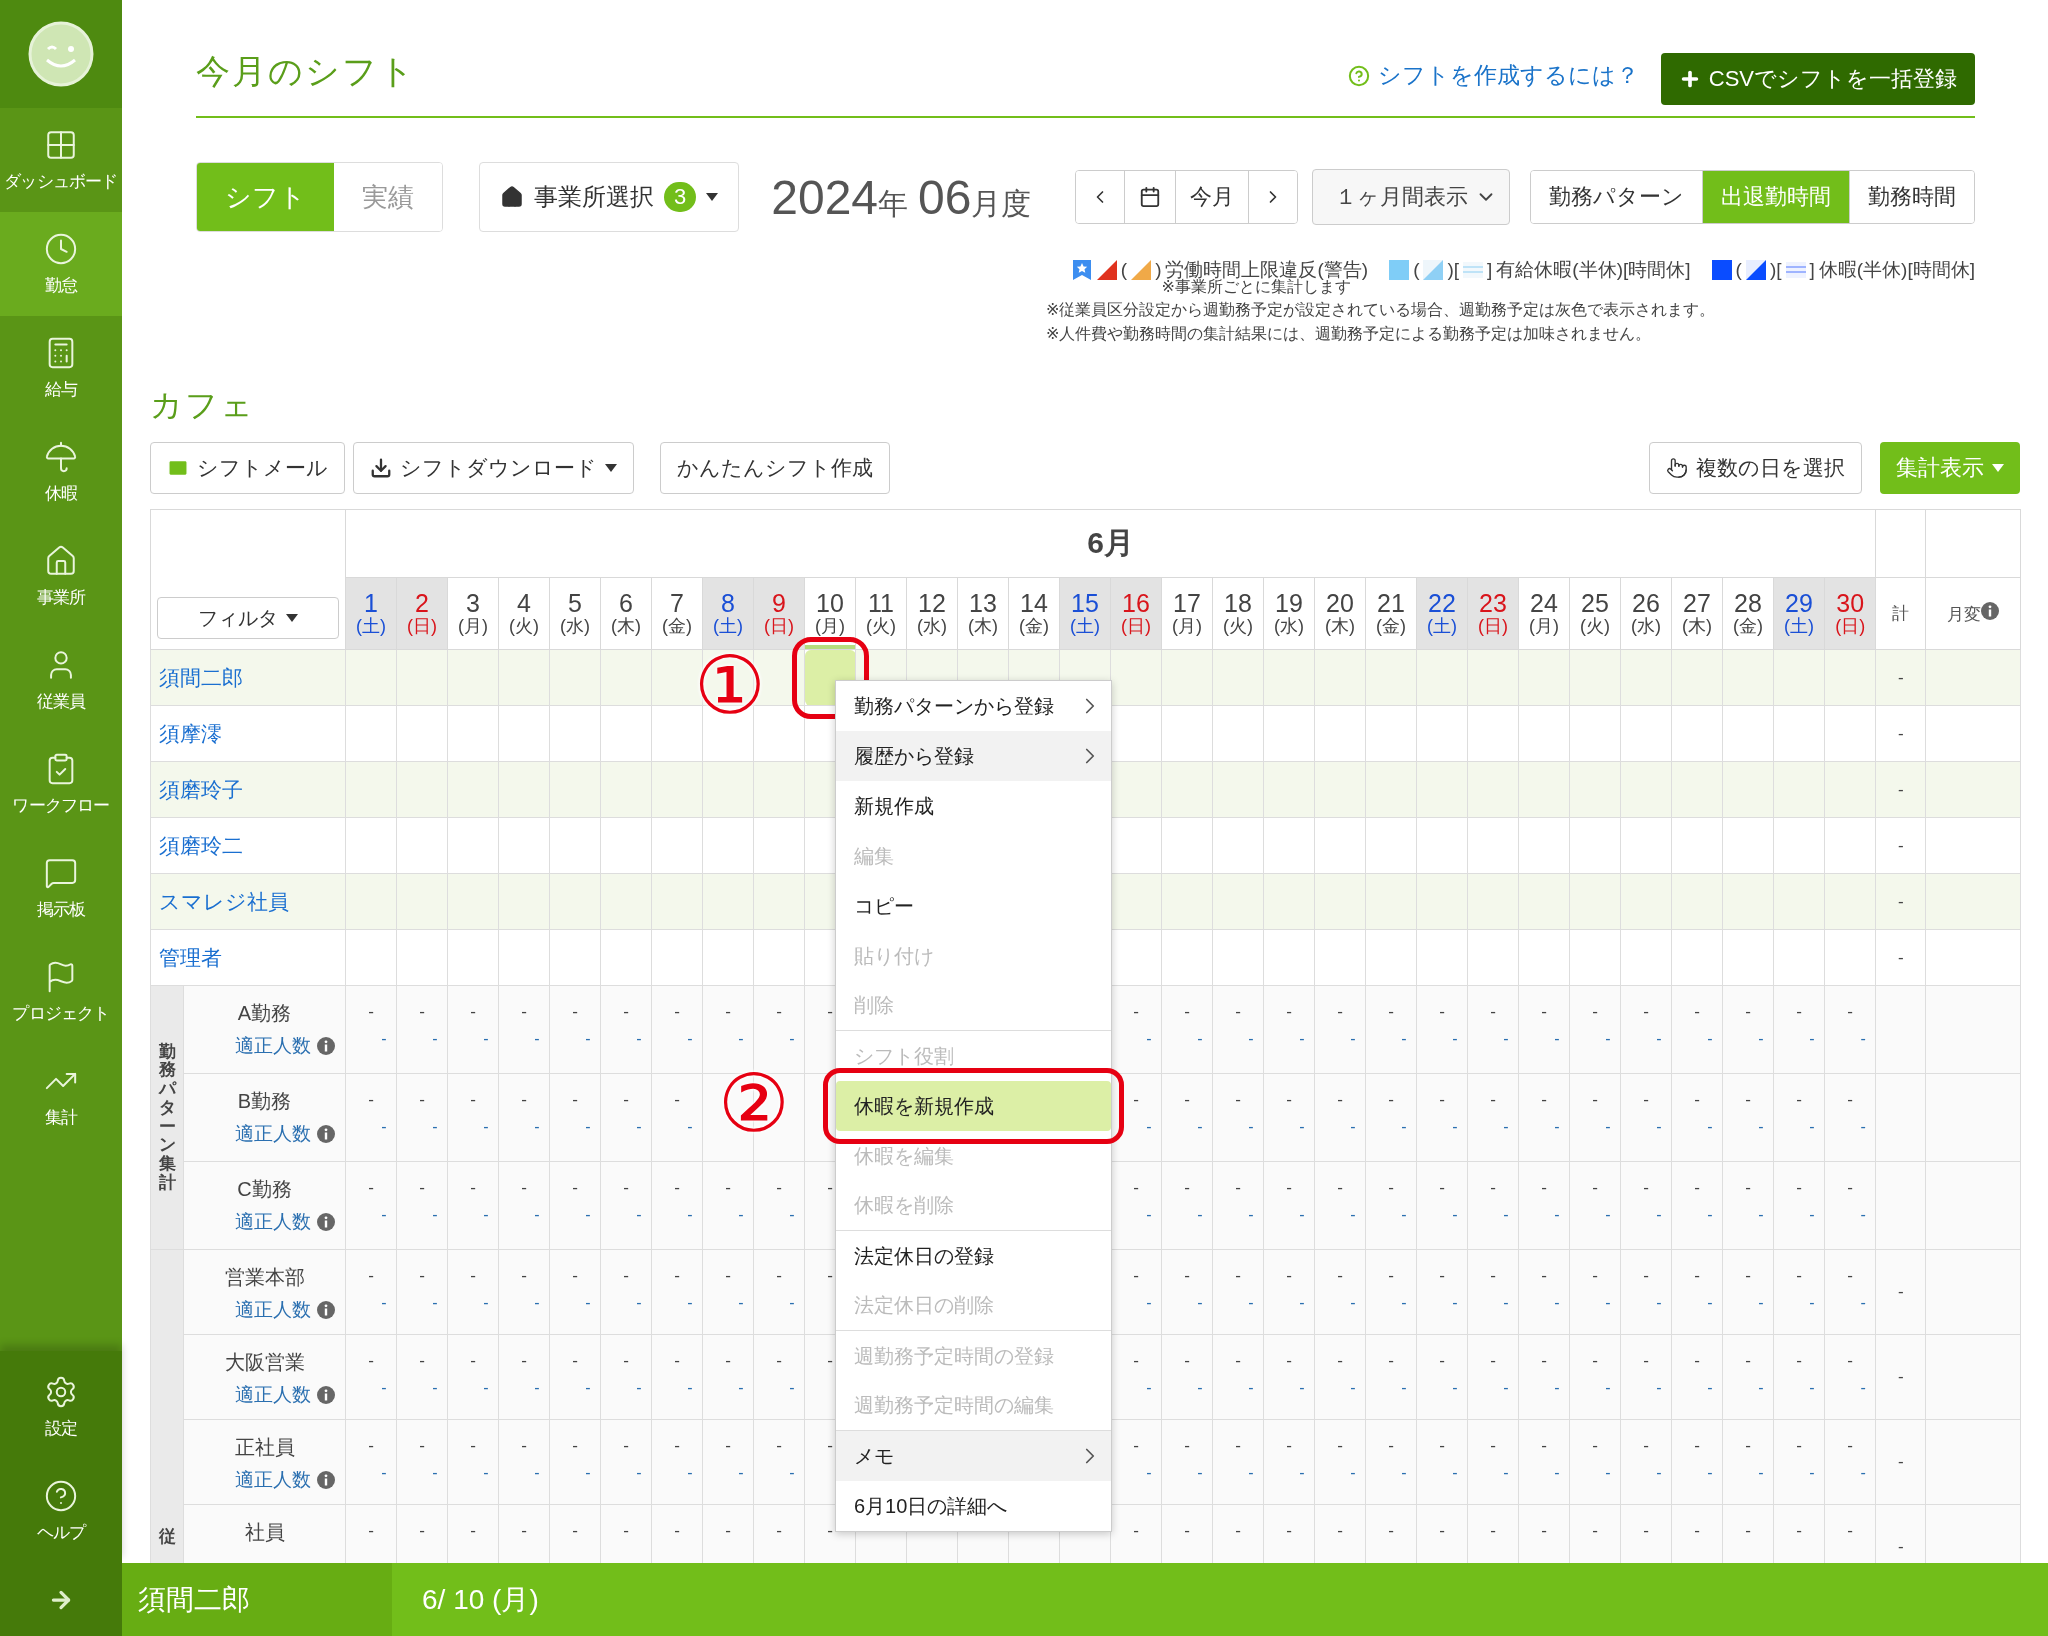  I want to click on office-select-button: 事業所選択 3, so click(609, 197).